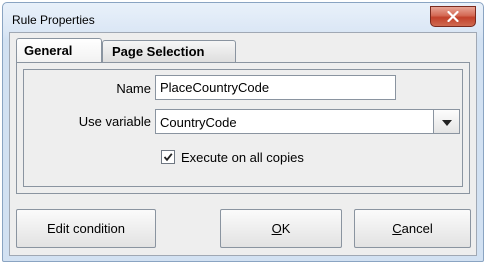 This screenshot has width=486, height=264. What do you see at coordinates (158, 51) in the screenshot?
I see `tab-page-selection-label: Page Selection` at bounding box center [158, 51].